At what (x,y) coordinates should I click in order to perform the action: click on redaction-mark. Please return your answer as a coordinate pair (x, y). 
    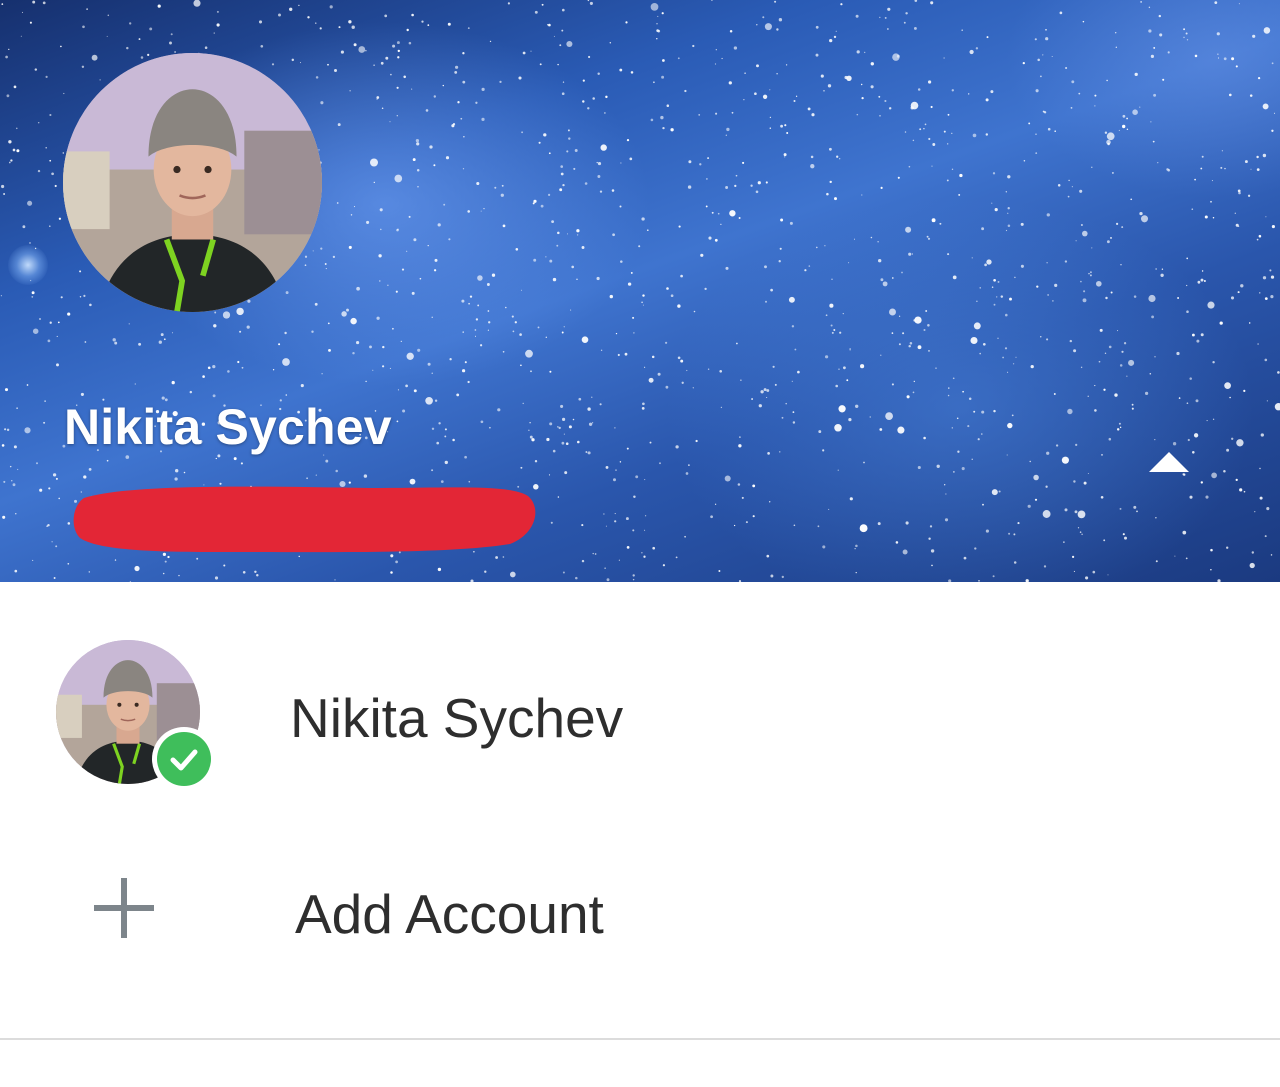
    Looking at the image, I should click on (304, 519).